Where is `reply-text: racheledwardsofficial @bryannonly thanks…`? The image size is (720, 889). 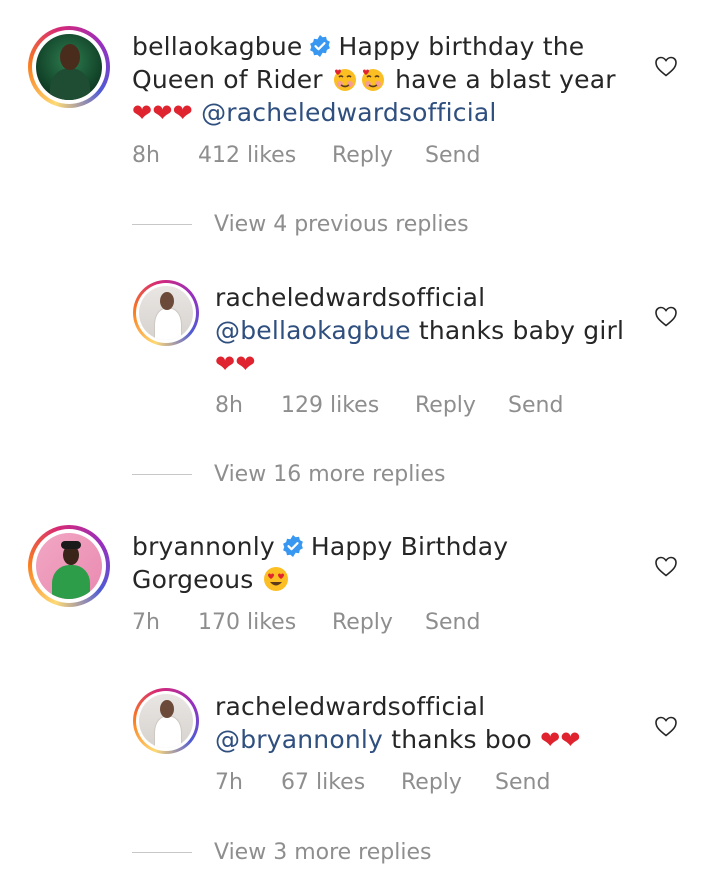
reply-text: racheledwardsofficial @bryannonly thanks… is located at coordinates (435, 723).